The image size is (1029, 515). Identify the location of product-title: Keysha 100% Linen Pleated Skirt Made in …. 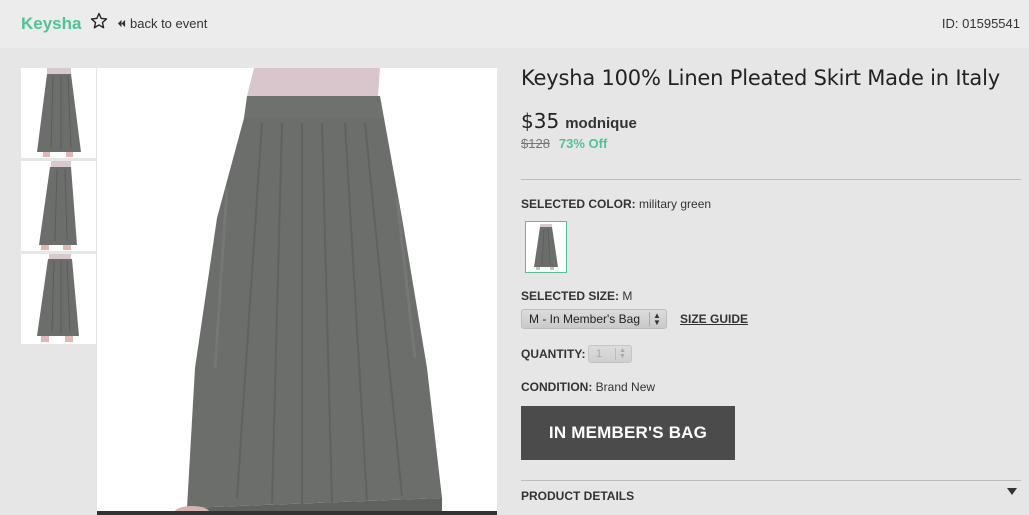
(760, 78).